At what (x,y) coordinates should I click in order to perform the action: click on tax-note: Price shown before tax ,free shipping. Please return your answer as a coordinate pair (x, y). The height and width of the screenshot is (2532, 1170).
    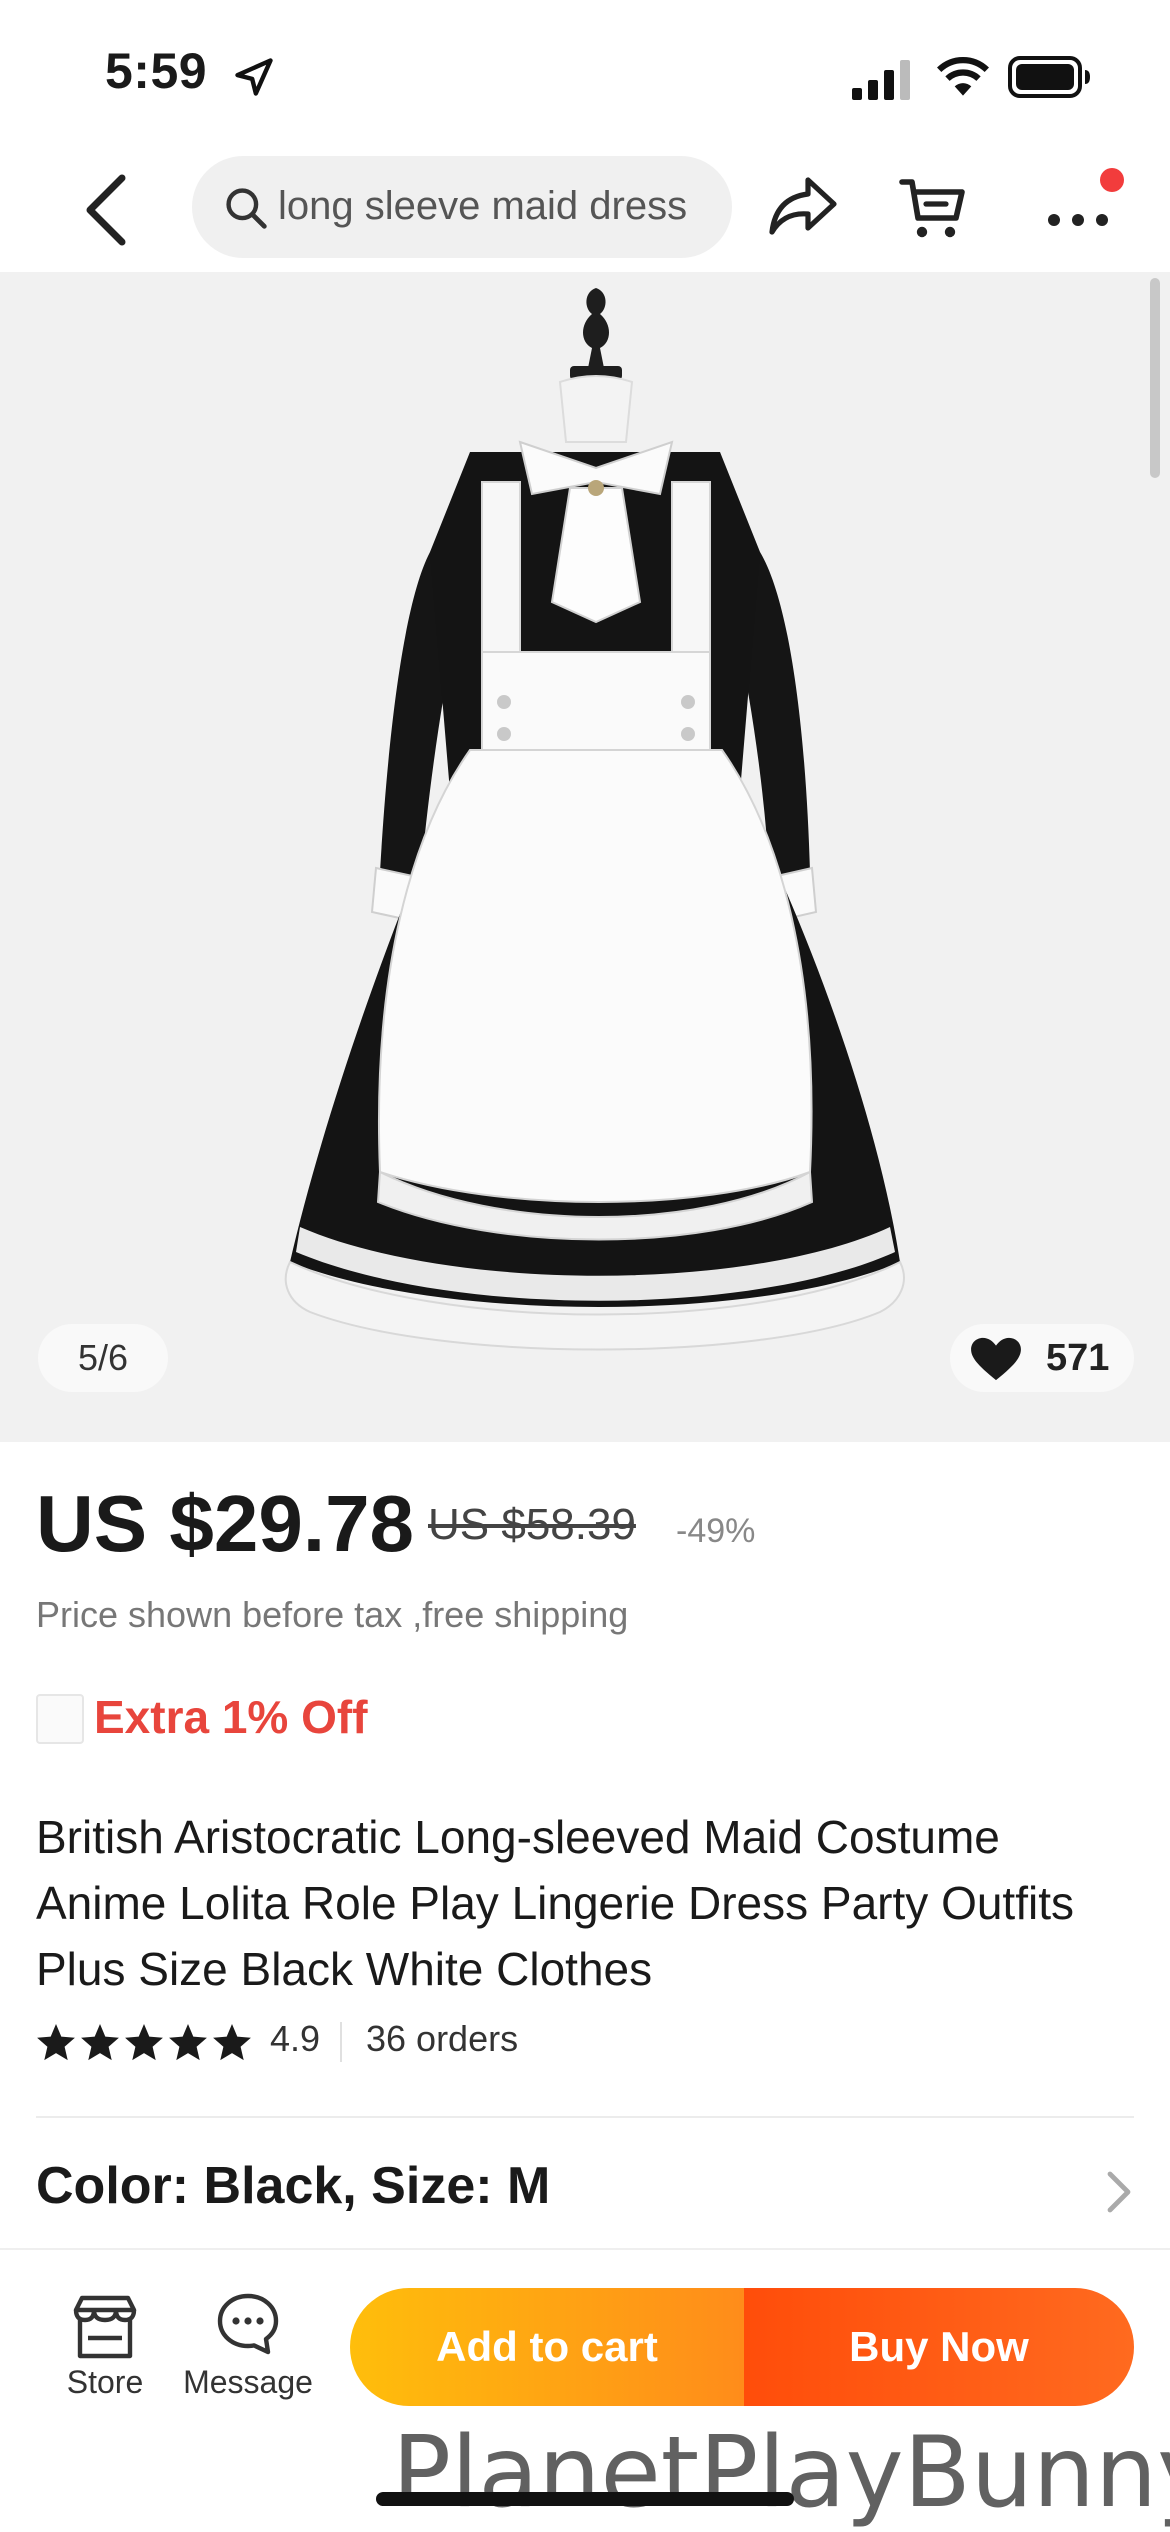
    Looking at the image, I should click on (332, 1614).